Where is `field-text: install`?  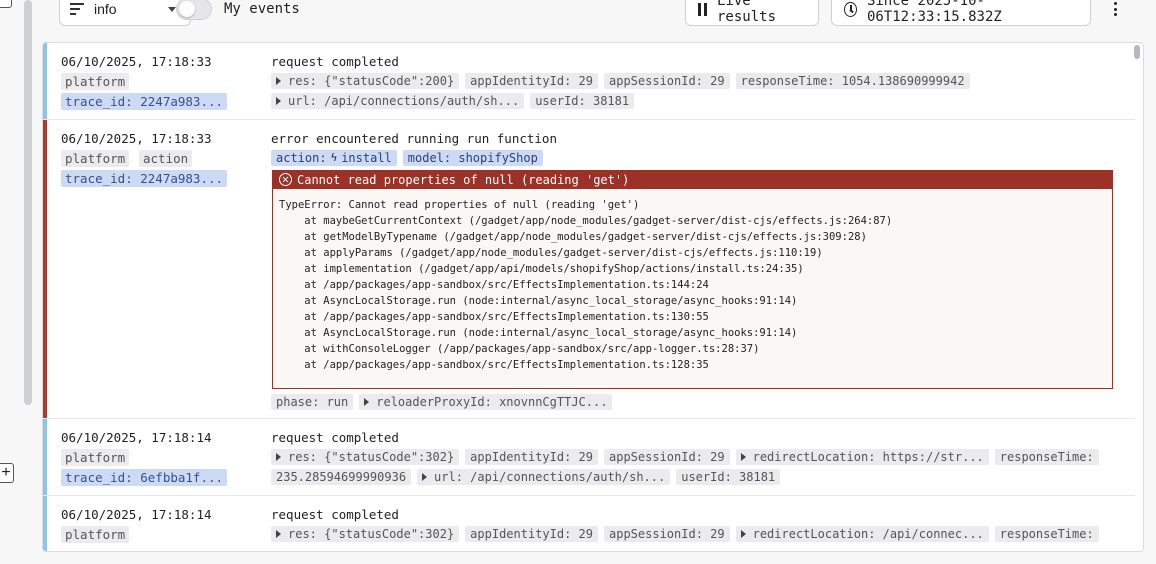 field-text: install is located at coordinates (366, 158).